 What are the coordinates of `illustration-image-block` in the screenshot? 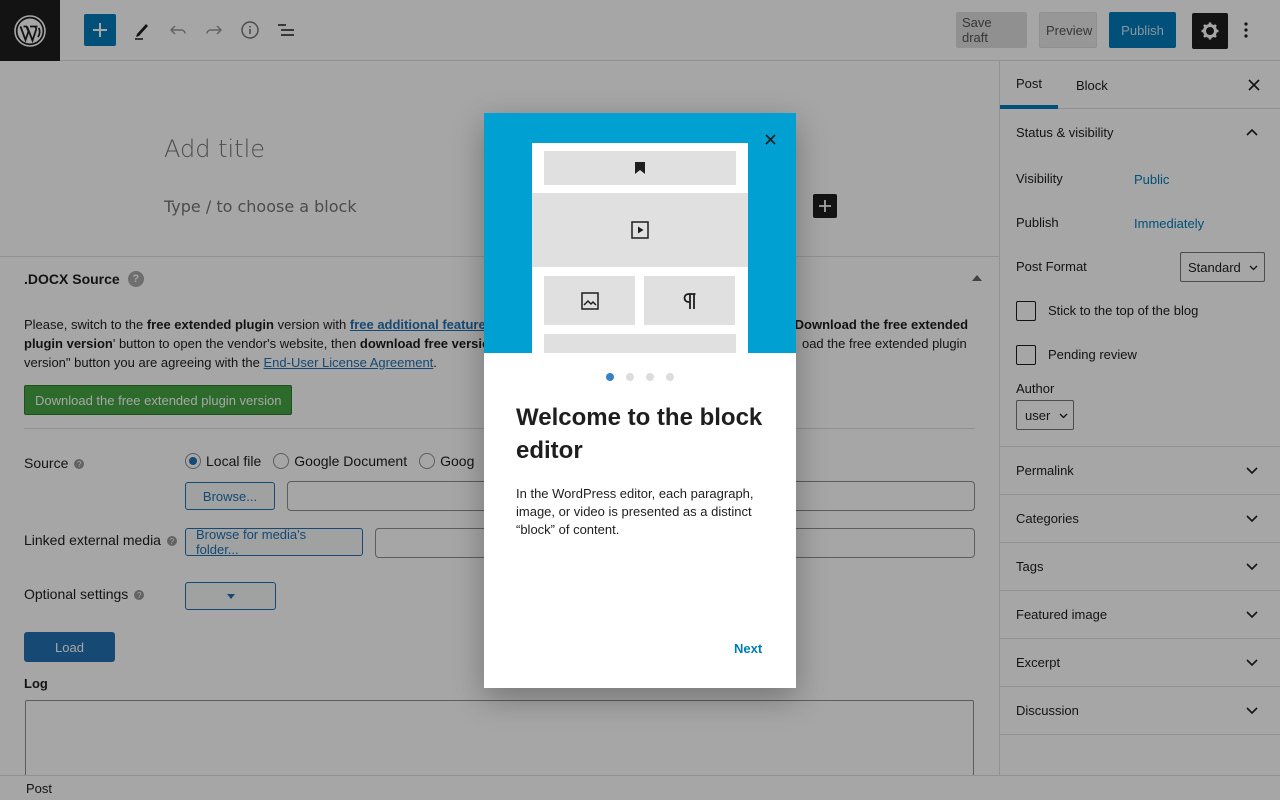 It's located at (589, 300).